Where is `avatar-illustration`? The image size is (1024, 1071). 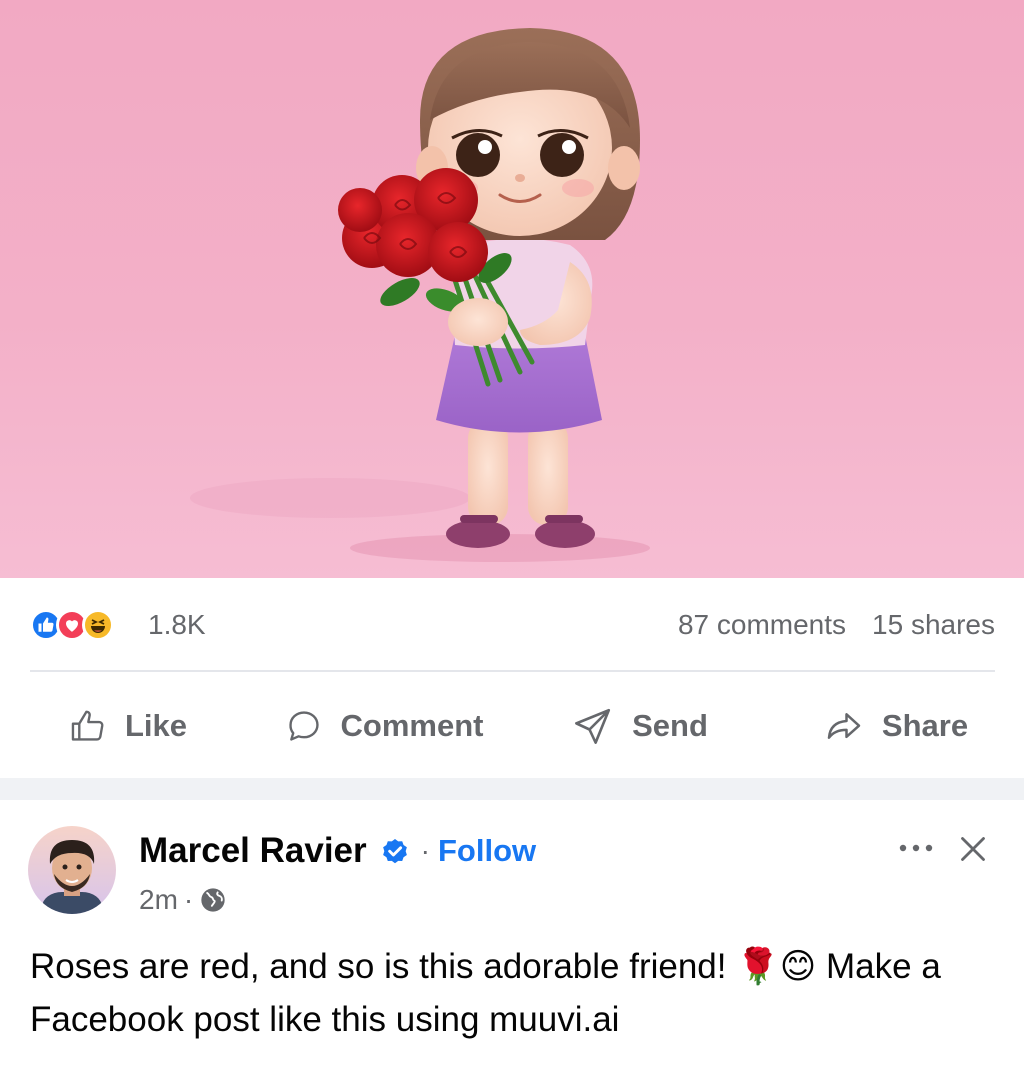
avatar-illustration is located at coordinates (72, 877).